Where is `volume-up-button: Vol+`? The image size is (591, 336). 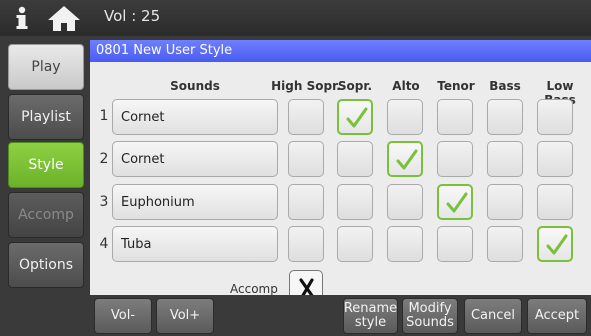
volume-up-button: Vol+ is located at coordinates (185, 316).